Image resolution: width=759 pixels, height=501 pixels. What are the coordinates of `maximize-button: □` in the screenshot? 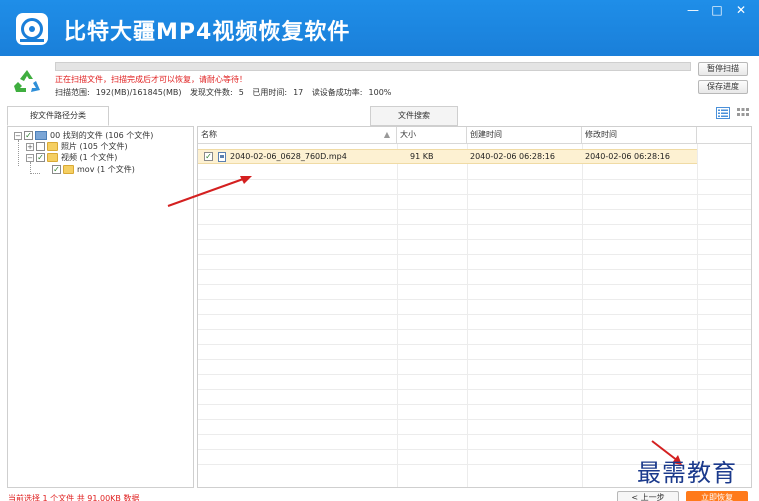 It's located at (717, 10).